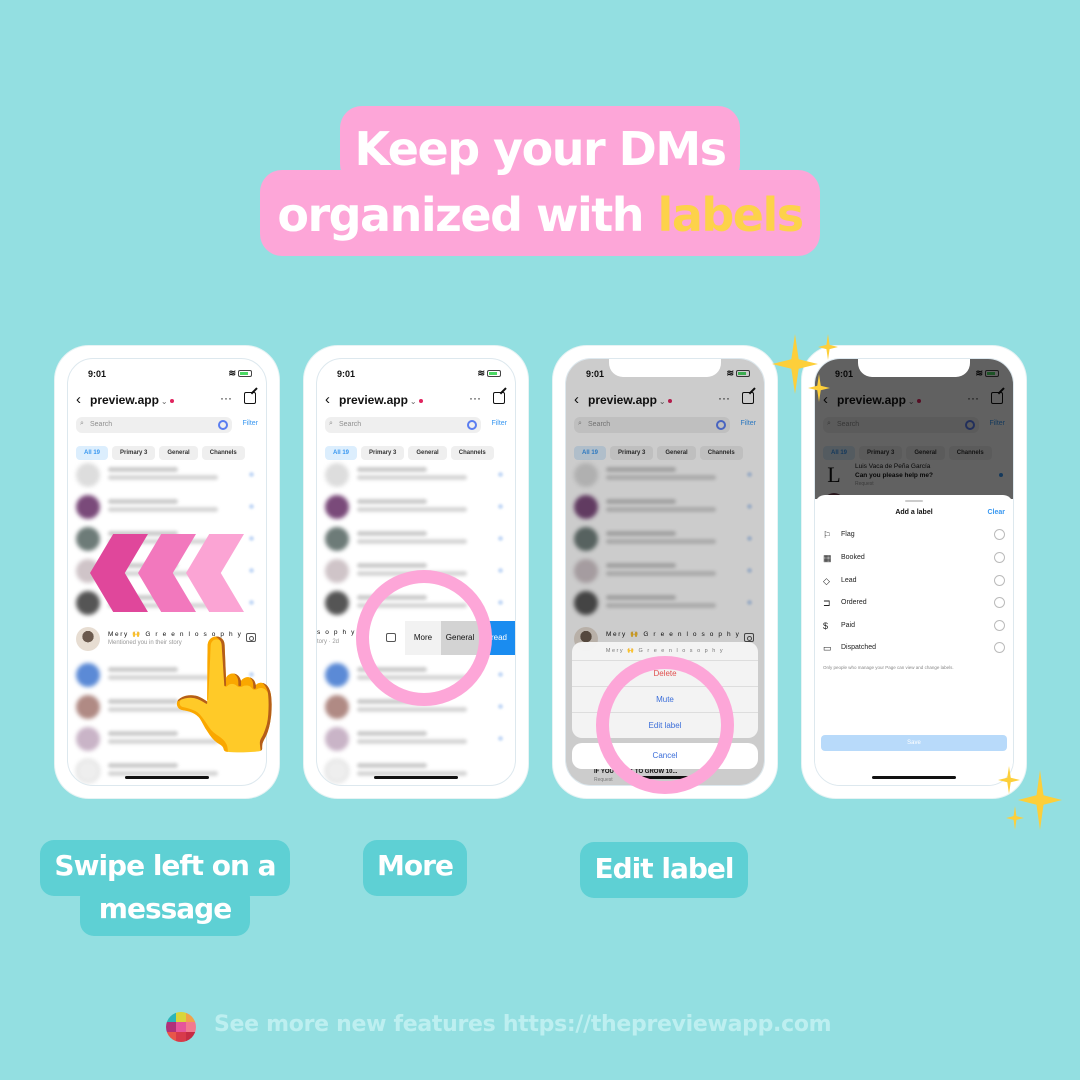  What do you see at coordinates (827, 603) in the screenshot?
I see `cart-icon: ⊐` at bounding box center [827, 603].